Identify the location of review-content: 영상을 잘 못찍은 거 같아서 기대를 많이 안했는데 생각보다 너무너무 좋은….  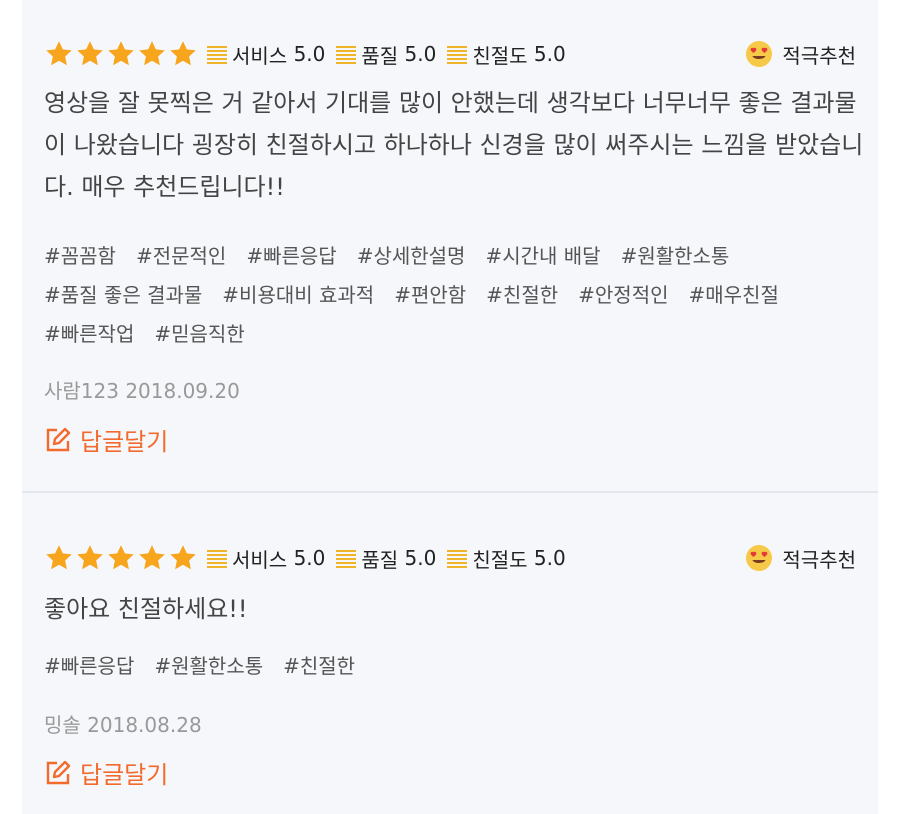
(454, 145).